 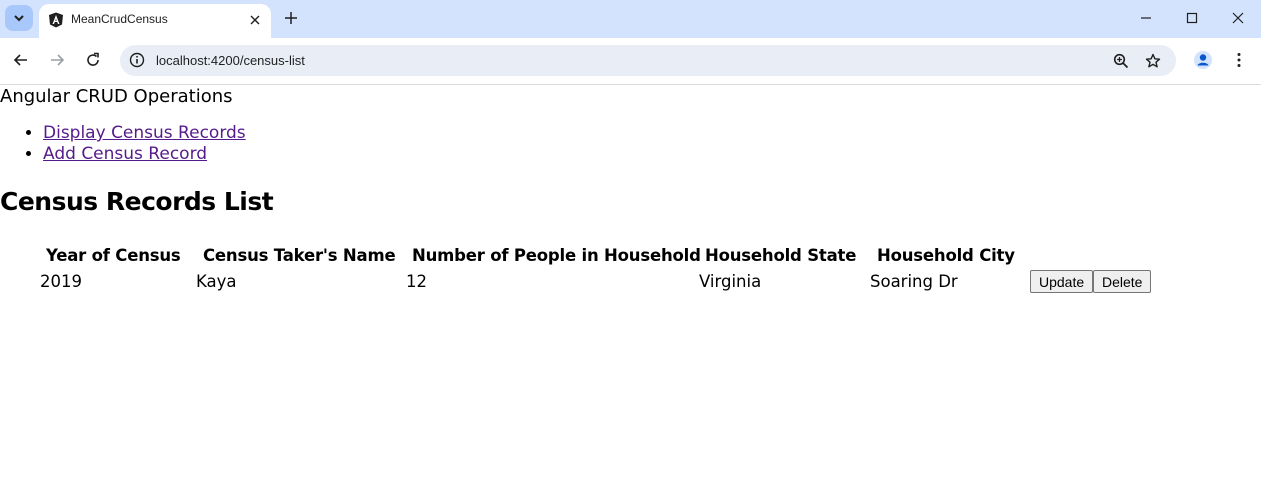 What do you see at coordinates (119, 19) in the screenshot?
I see `tab-title: MeanCrudCensus` at bounding box center [119, 19].